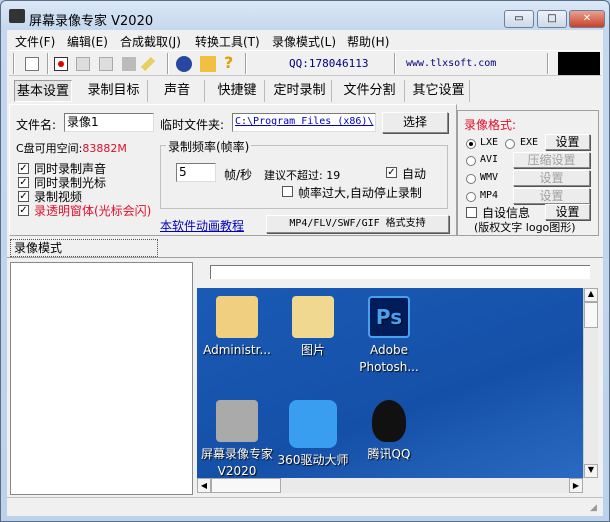  What do you see at coordinates (389, 431) in the screenshot?
I see `desktop-icon-qq: 腾讯QQ` at bounding box center [389, 431].